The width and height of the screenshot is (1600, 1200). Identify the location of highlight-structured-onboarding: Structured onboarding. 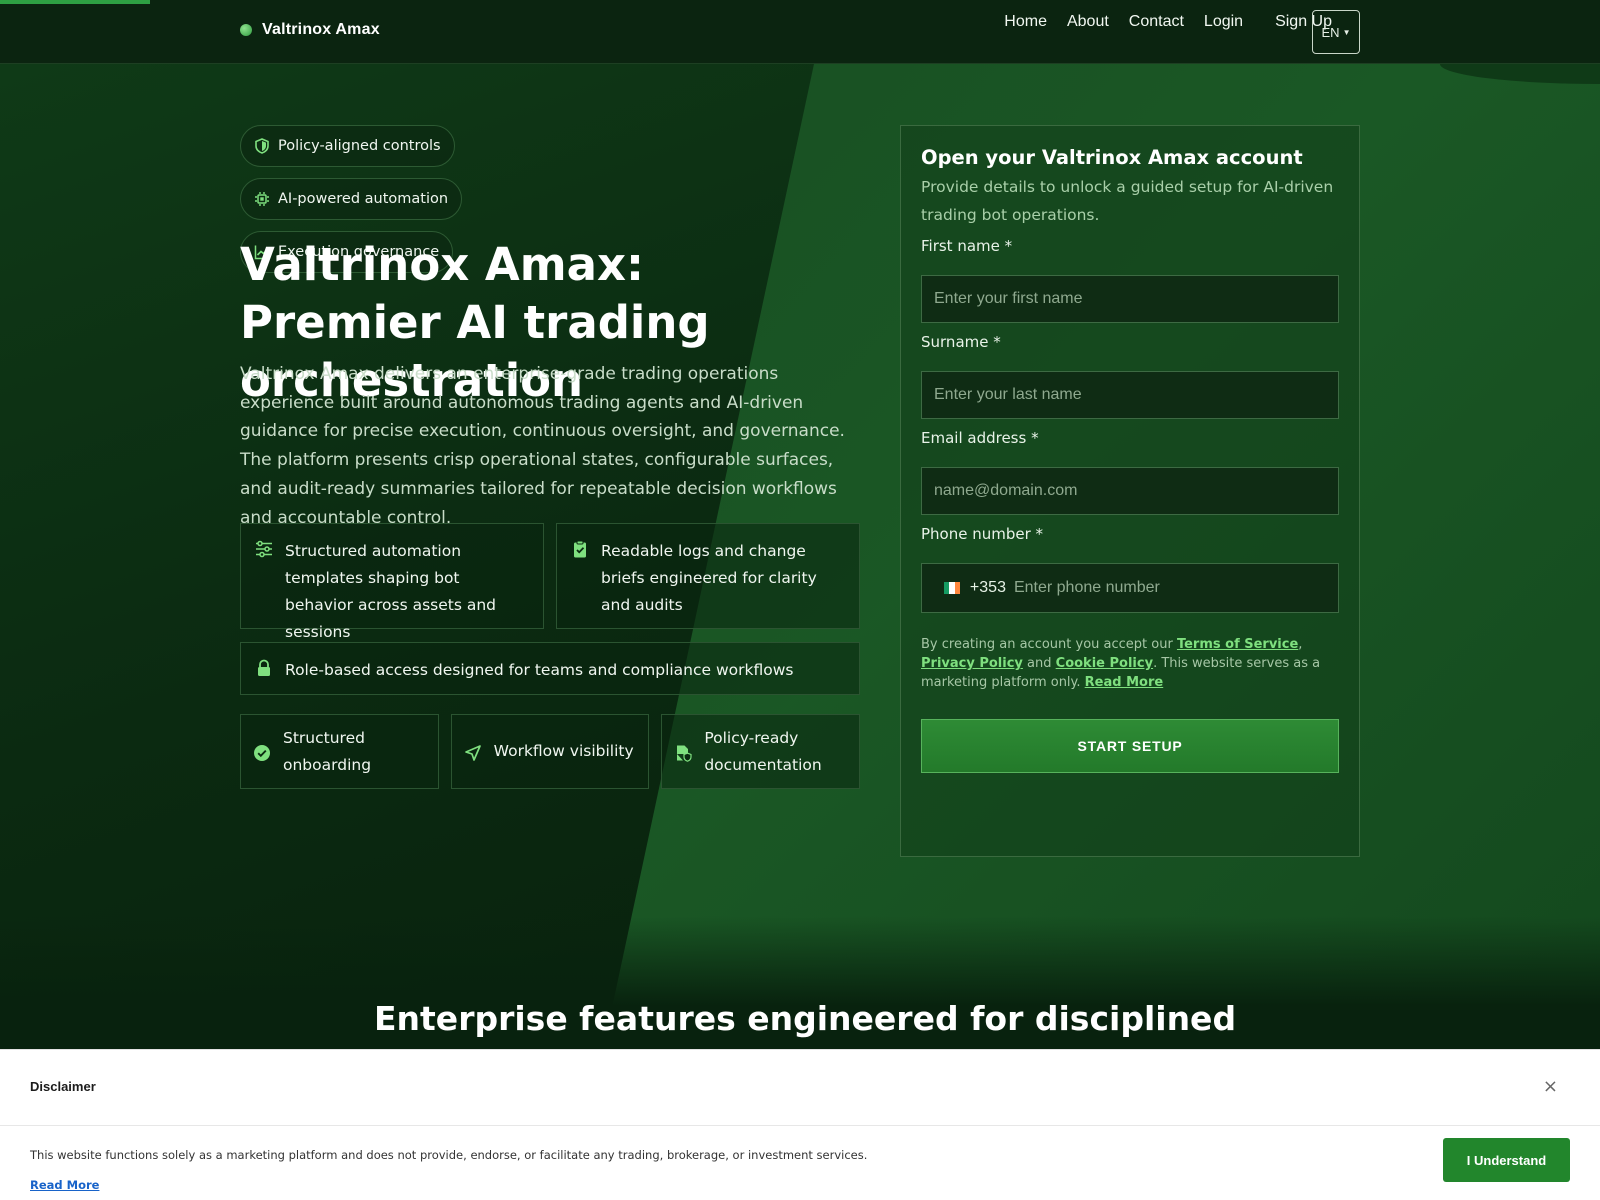
(339, 751).